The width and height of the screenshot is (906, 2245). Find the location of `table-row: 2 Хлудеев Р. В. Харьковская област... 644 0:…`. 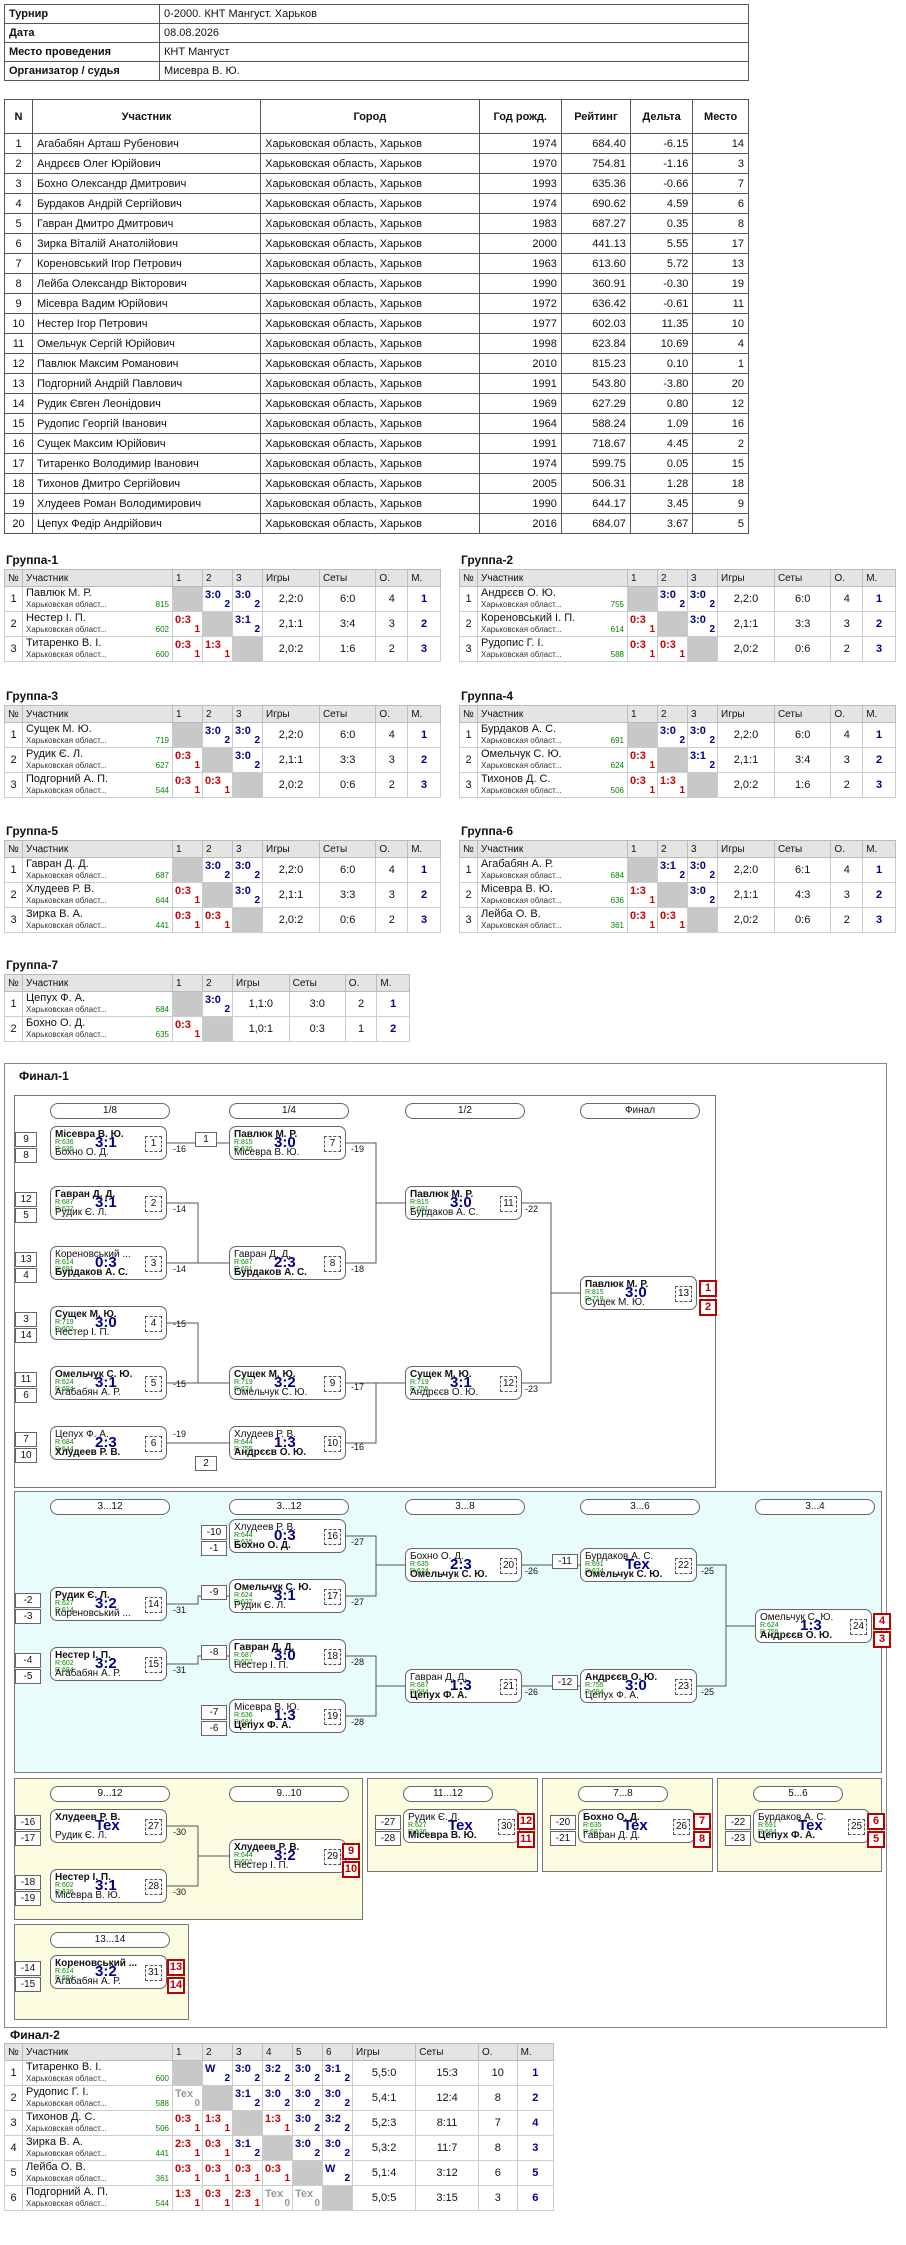

table-row: 2 Хлудеев Р. В. Харьковская област... 644 0:… is located at coordinates (222, 895).